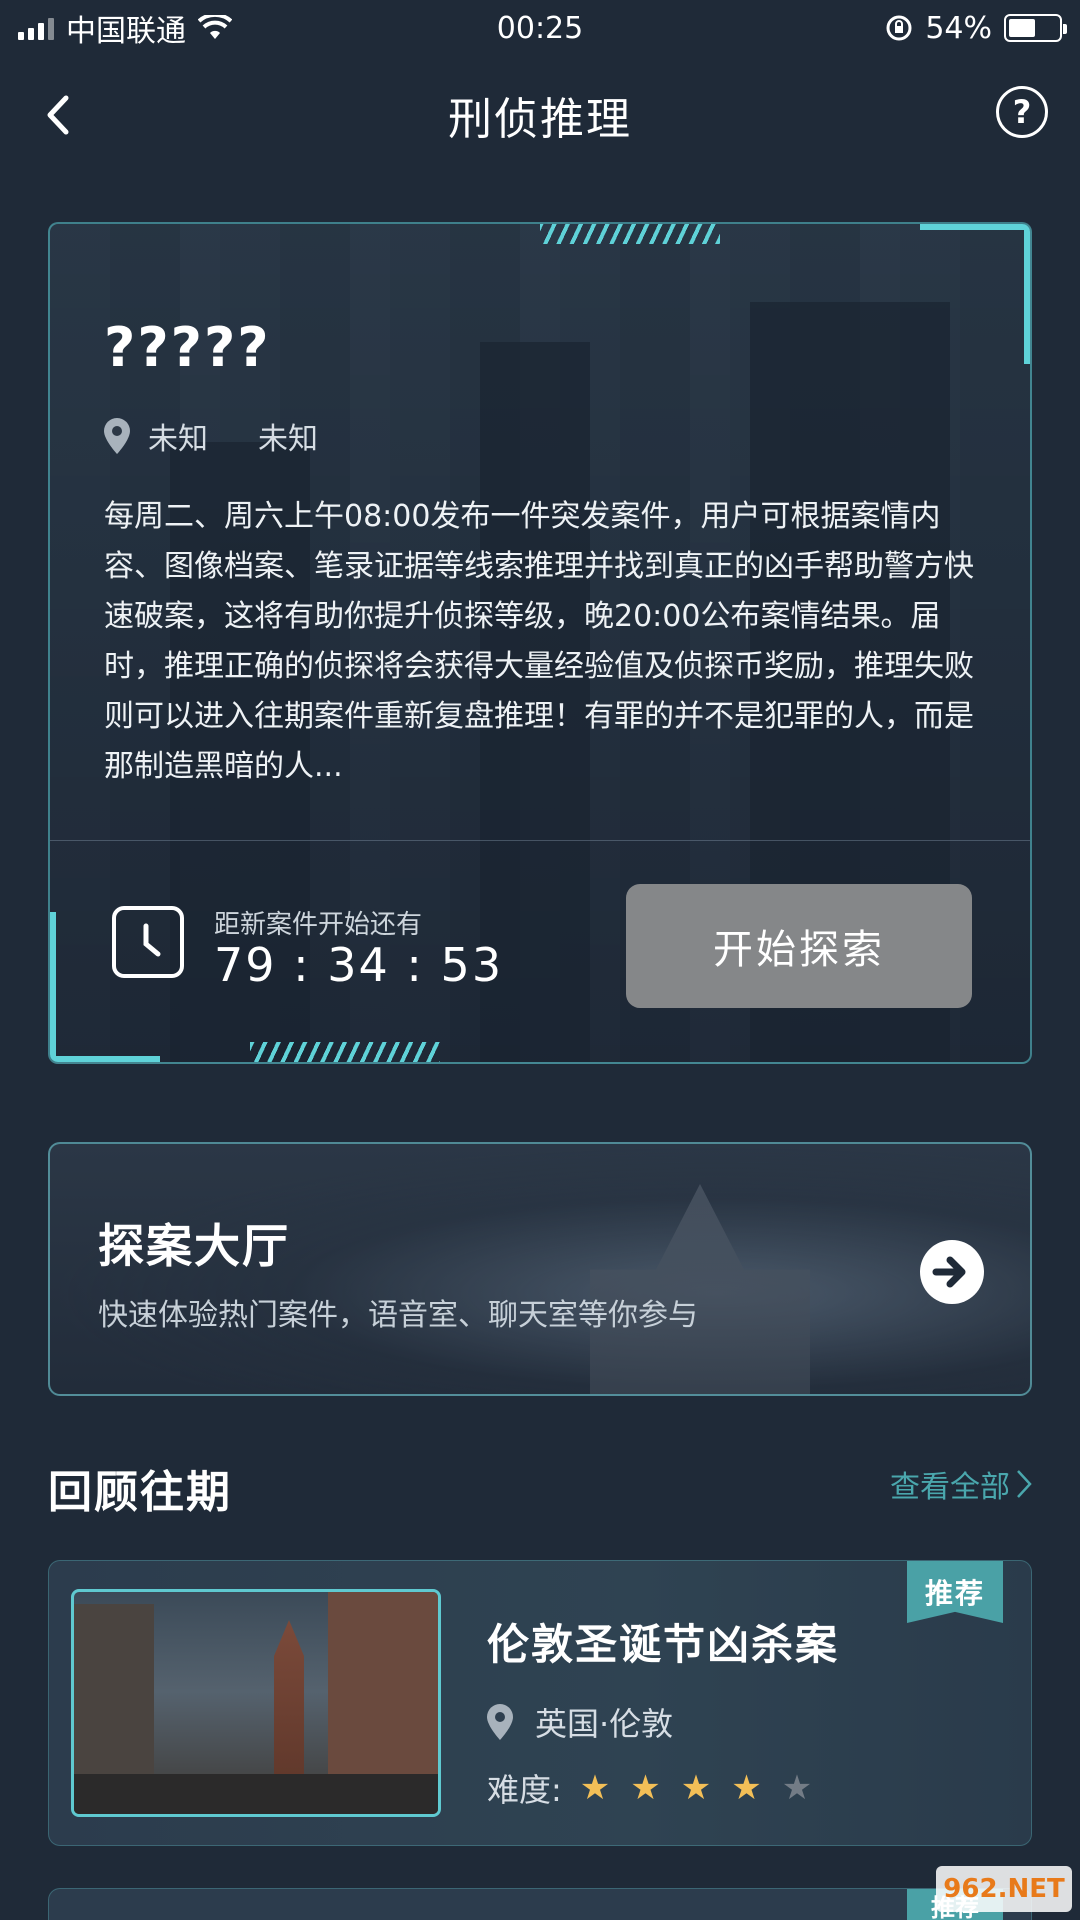  Describe the element at coordinates (540, 28) in the screenshot. I see `status-bar: 中国联通 00:25 54%` at that location.